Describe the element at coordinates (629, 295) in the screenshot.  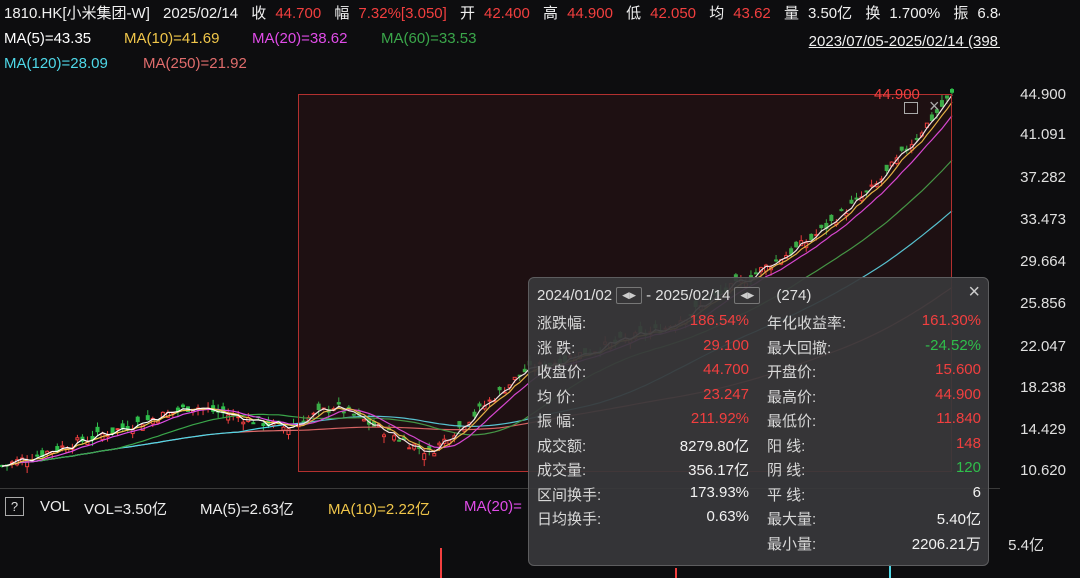
I see `start-date-stepper: ◀▶` at that location.